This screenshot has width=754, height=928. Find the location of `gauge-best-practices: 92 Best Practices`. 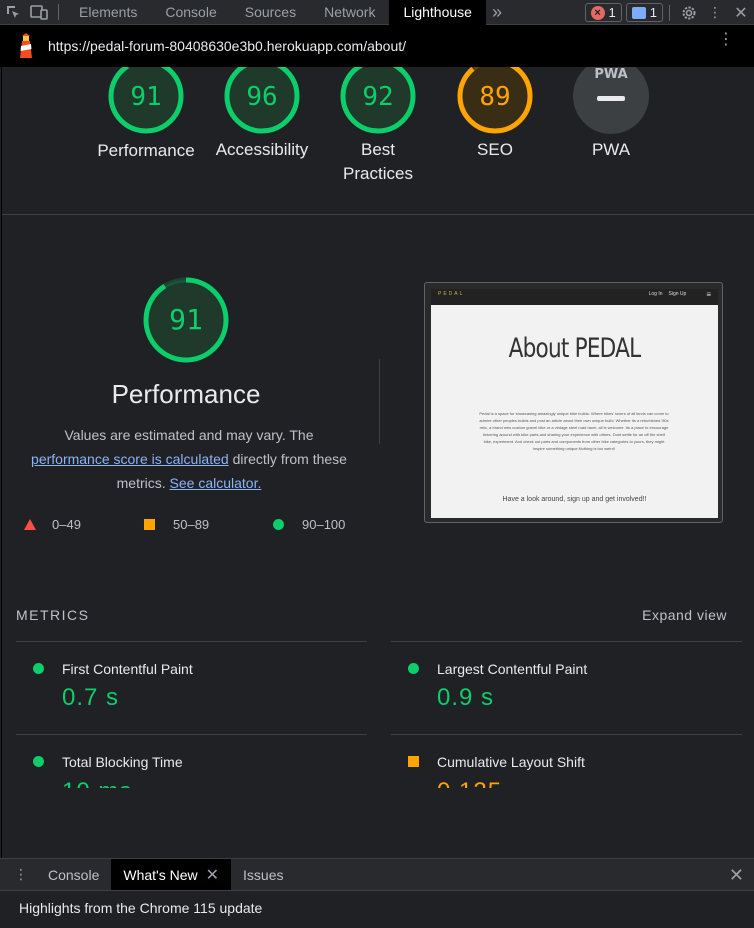

gauge-best-practices: 92 Best Practices is located at coordinates (378, 126).